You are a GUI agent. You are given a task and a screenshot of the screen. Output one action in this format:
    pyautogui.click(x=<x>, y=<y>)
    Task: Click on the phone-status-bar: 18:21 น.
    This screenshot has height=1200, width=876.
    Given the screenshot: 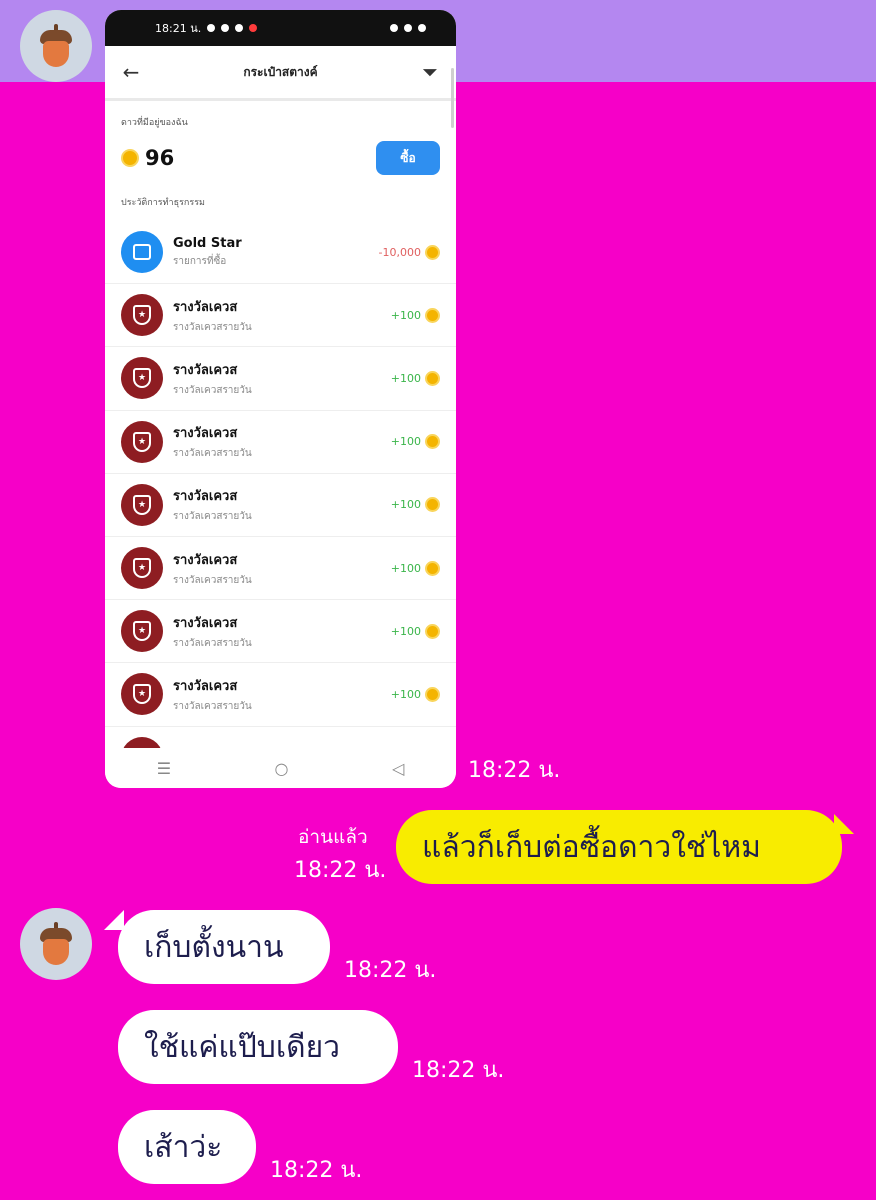 What is the action you would take?
    pyautogui.click(x=280, y=28)
    